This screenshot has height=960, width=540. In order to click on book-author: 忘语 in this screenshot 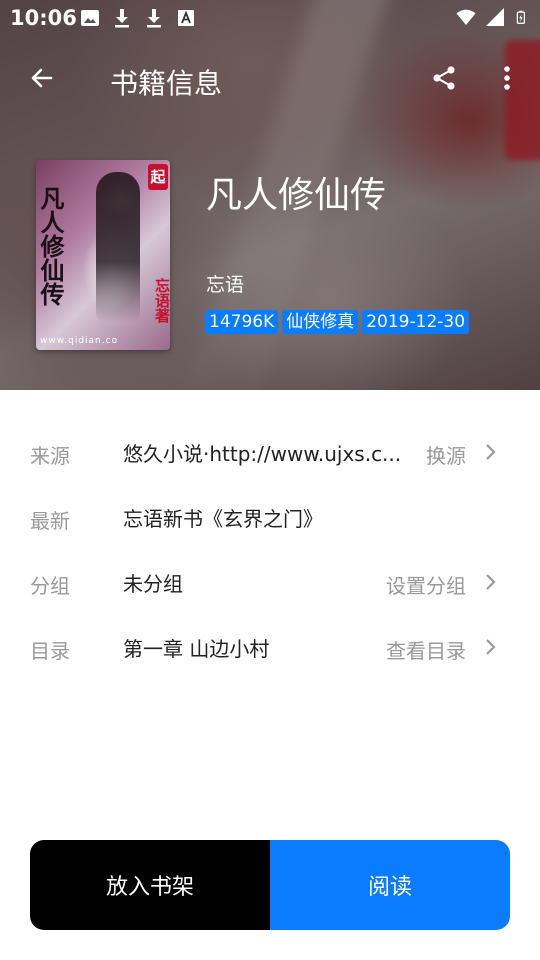, I will do `click(225, 283)`.